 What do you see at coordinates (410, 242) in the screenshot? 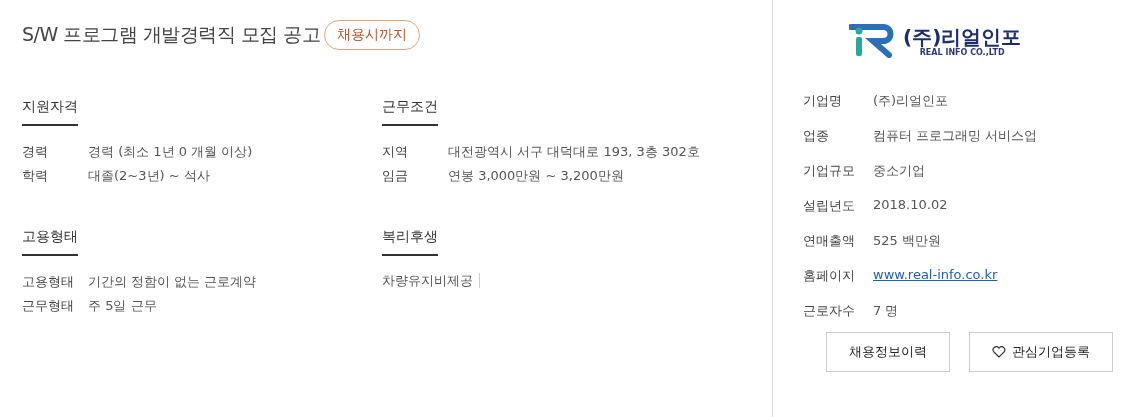
I see `section-heading: 복리후생` at bounding box center [410, 242].